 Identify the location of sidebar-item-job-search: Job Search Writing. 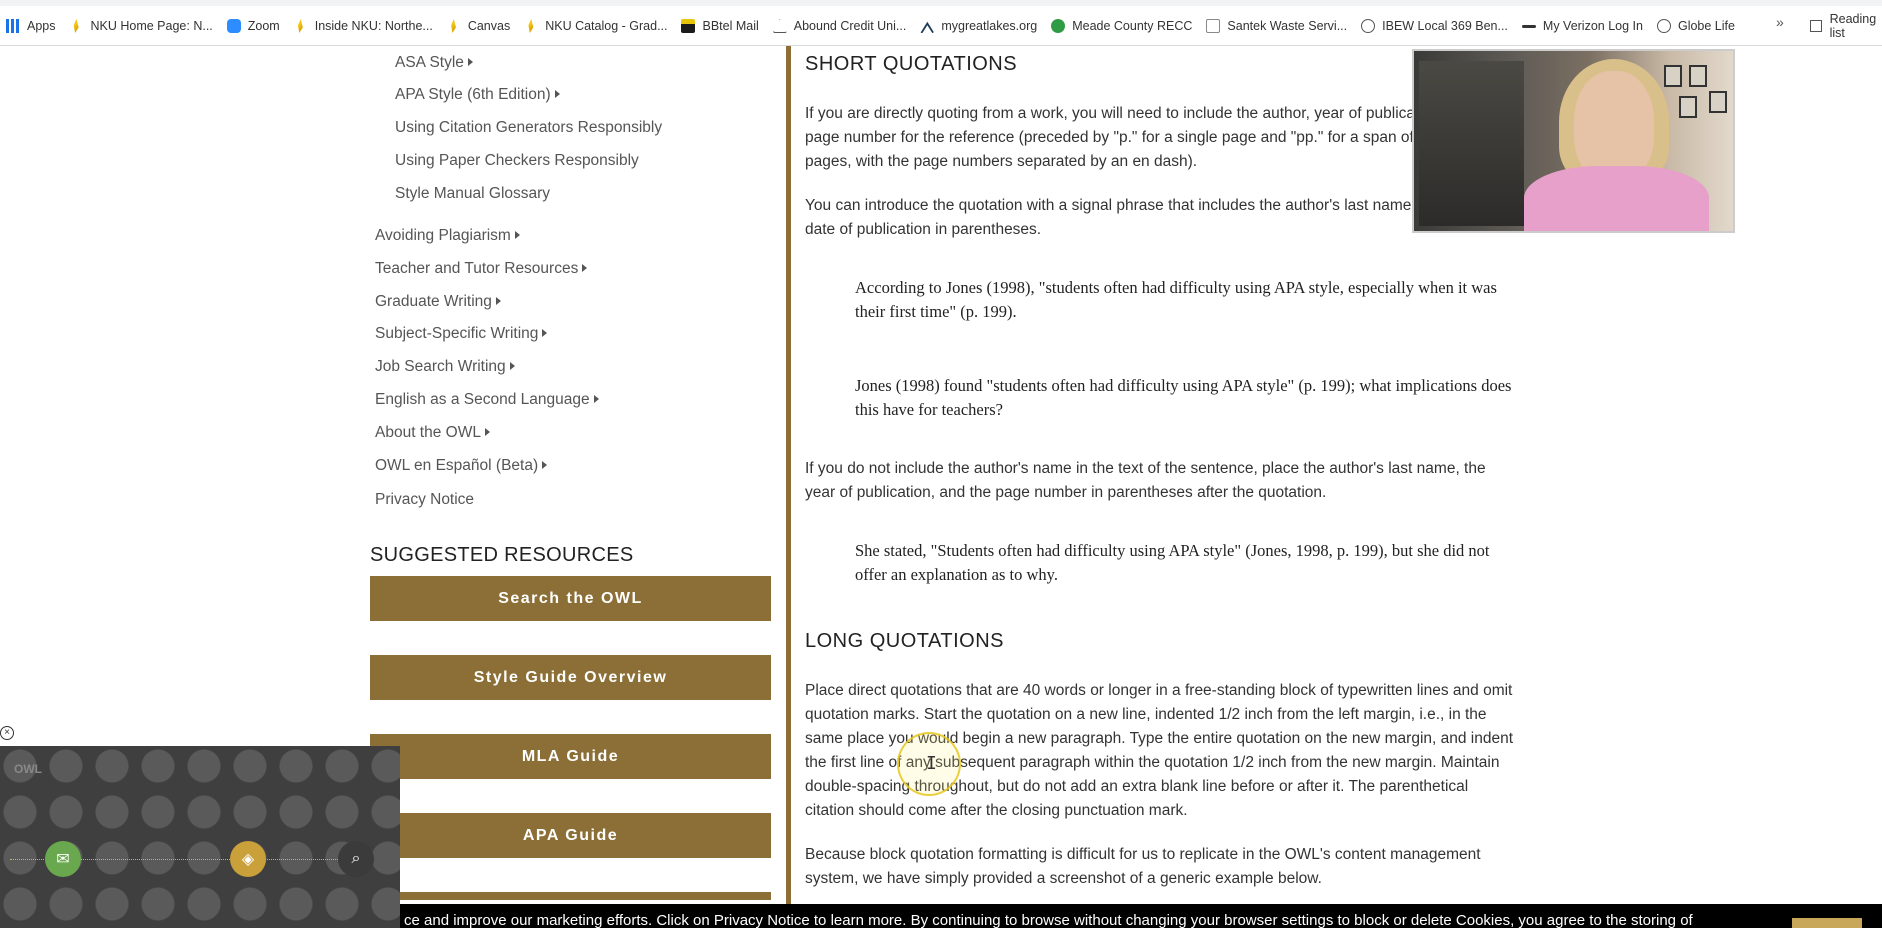
(445, 367).